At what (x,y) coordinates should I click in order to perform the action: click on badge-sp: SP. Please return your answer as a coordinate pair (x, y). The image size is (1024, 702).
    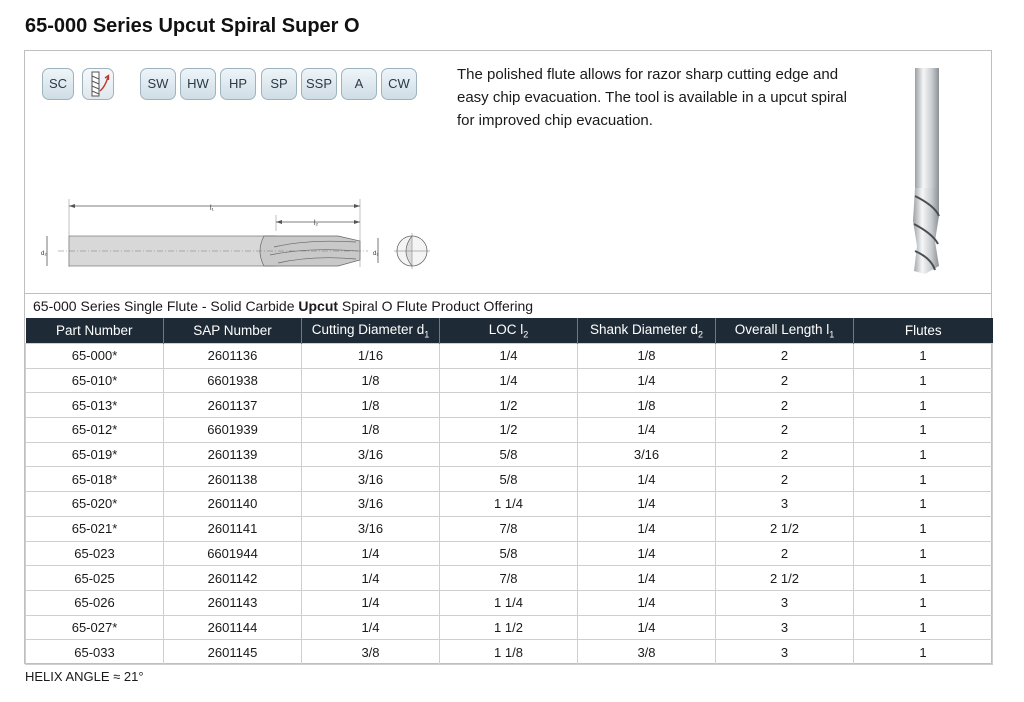
    Looking at the image, I should click on (279, 84).